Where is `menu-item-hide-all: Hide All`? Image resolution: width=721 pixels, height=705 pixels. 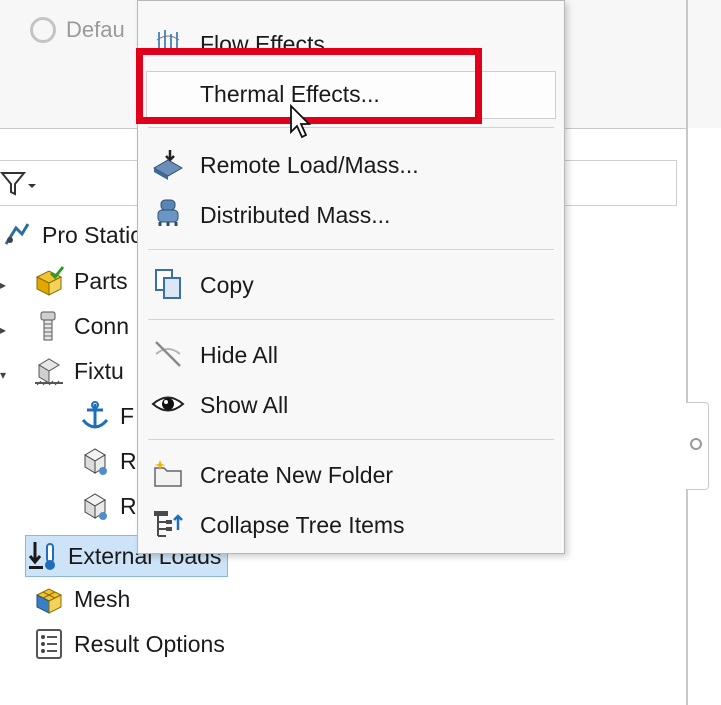 menu-item-hide-all: Hide All is located at coordinates (351, 354).